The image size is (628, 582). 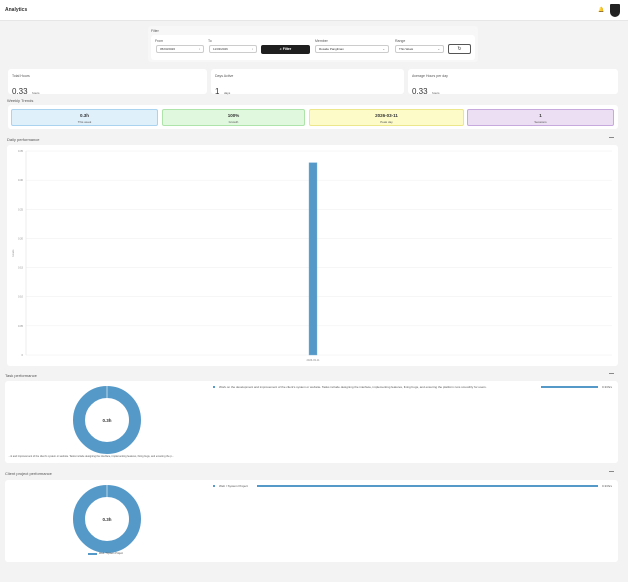 What do you see at coordinates (217, 91) in the screenshot?
I see `stat-value: 1` at bounding box center [217, 91].